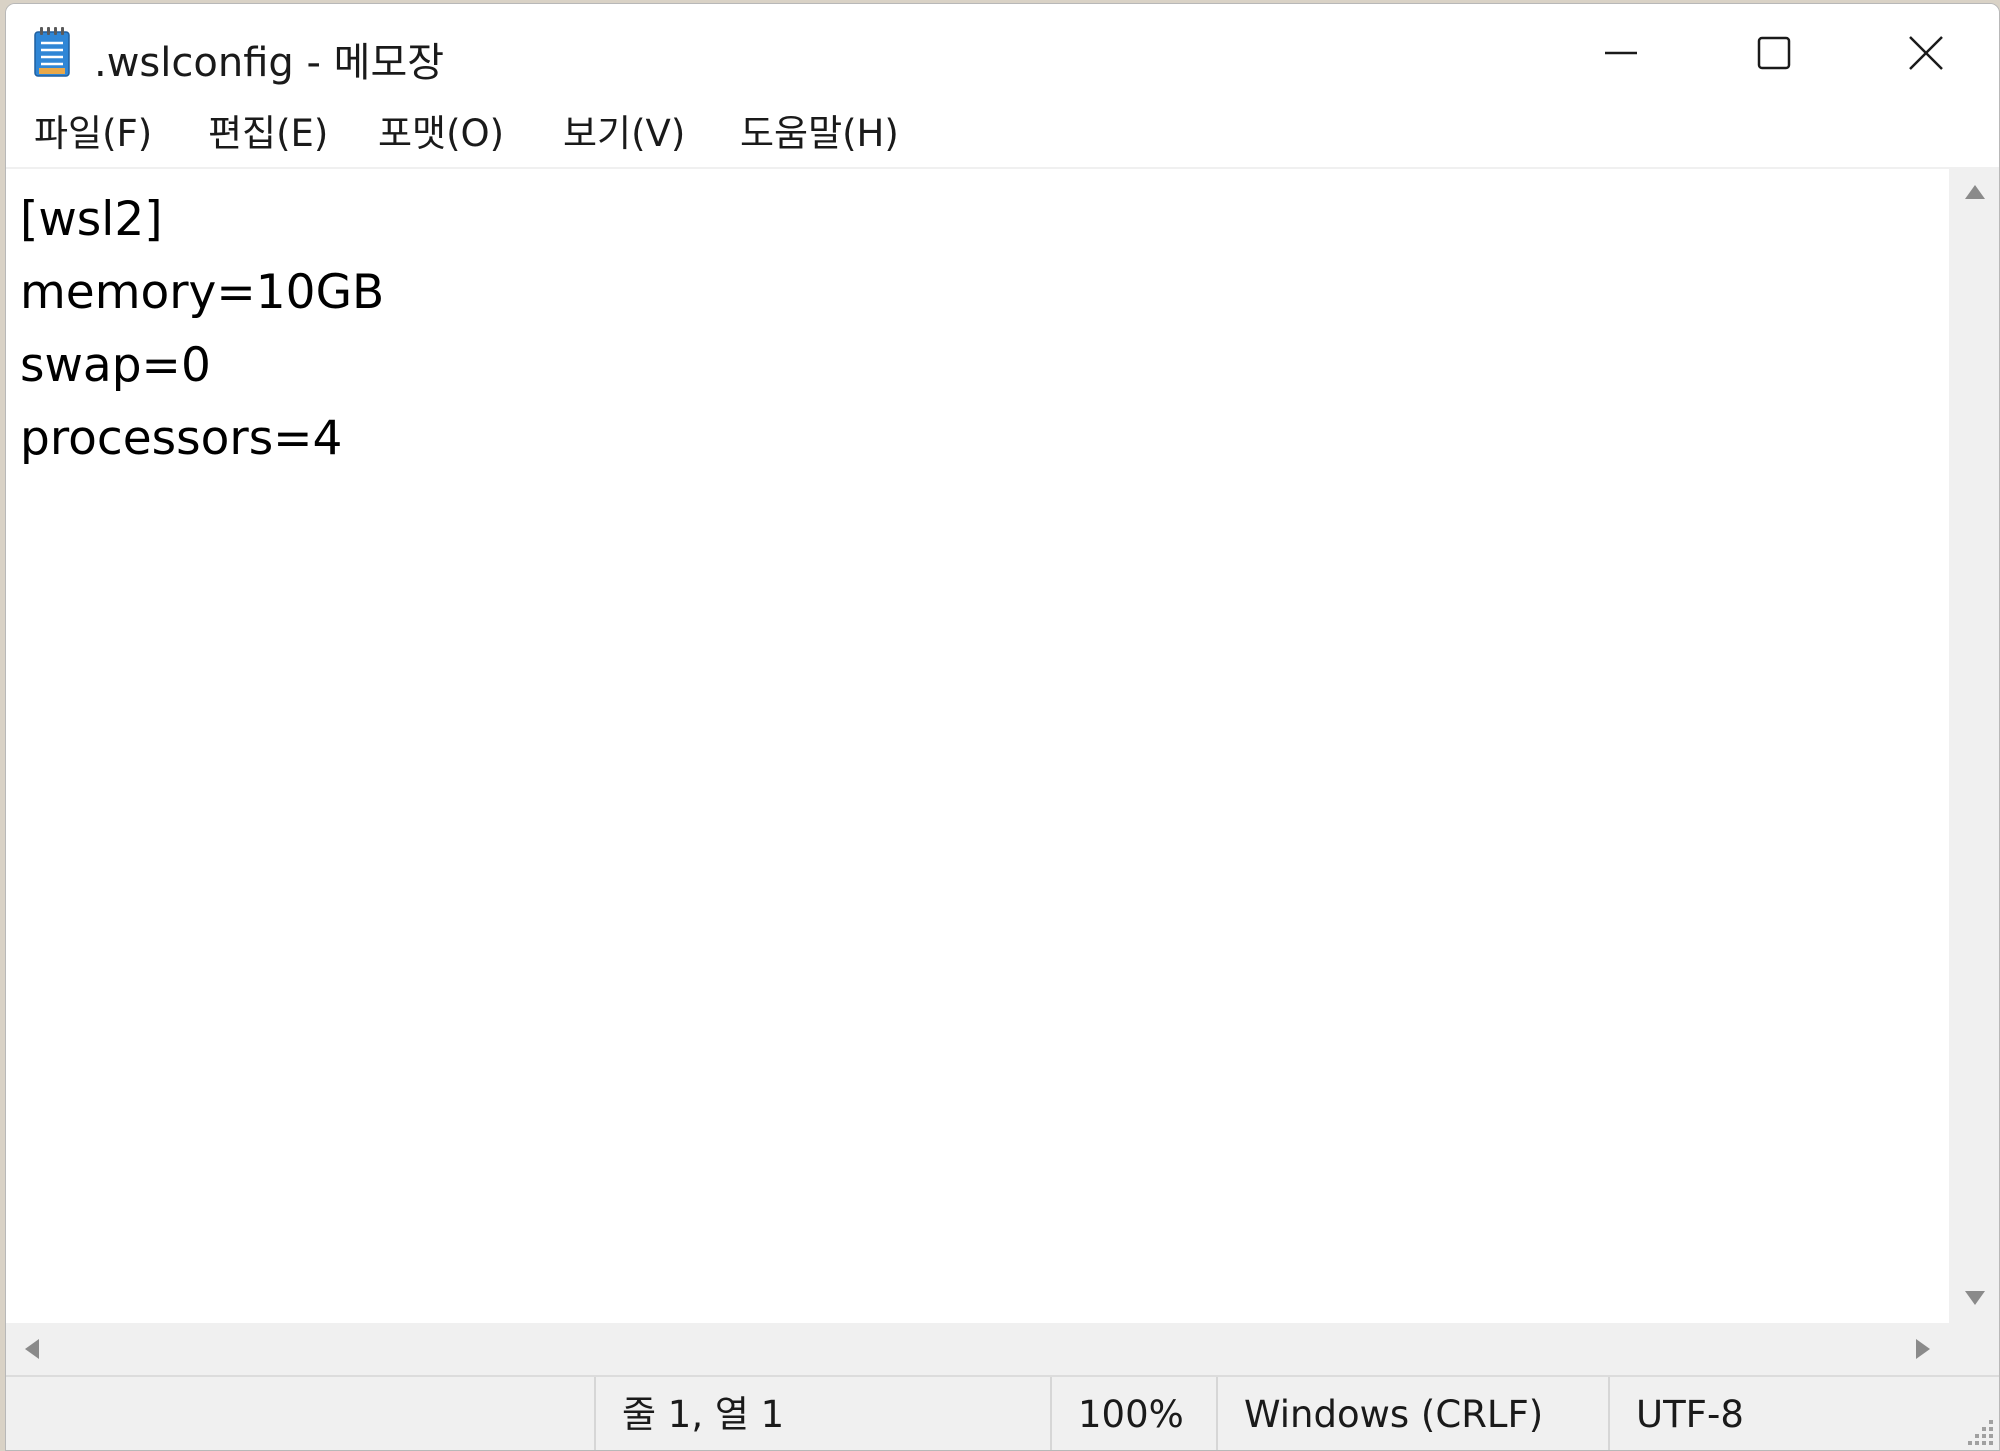 The image size is (2000, 1451). Describe the element at coordinates (269, 63) in the screenshot. I see `window-title: .wslconfig - 메모장` at that location.